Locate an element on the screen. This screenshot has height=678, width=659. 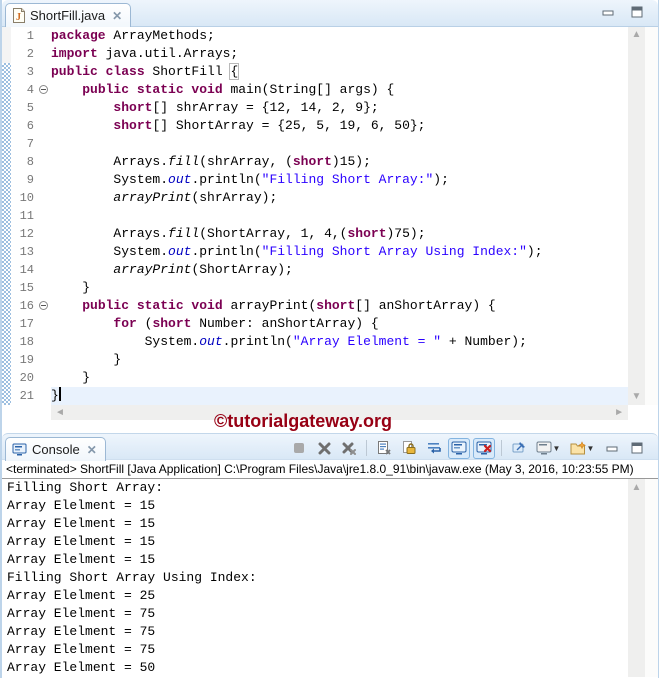
line-number: 4 is located at coordinates (30, 90).